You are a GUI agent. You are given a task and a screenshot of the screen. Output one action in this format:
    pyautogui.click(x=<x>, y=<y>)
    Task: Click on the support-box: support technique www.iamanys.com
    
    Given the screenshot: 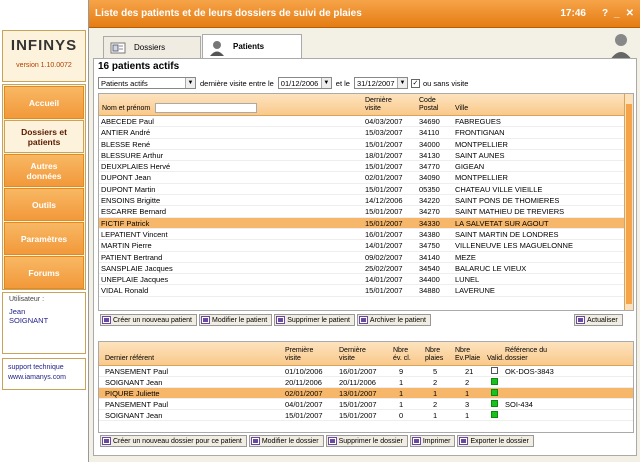 What is the action you would take?
    pyautogui.click(x=44, y=374)
    